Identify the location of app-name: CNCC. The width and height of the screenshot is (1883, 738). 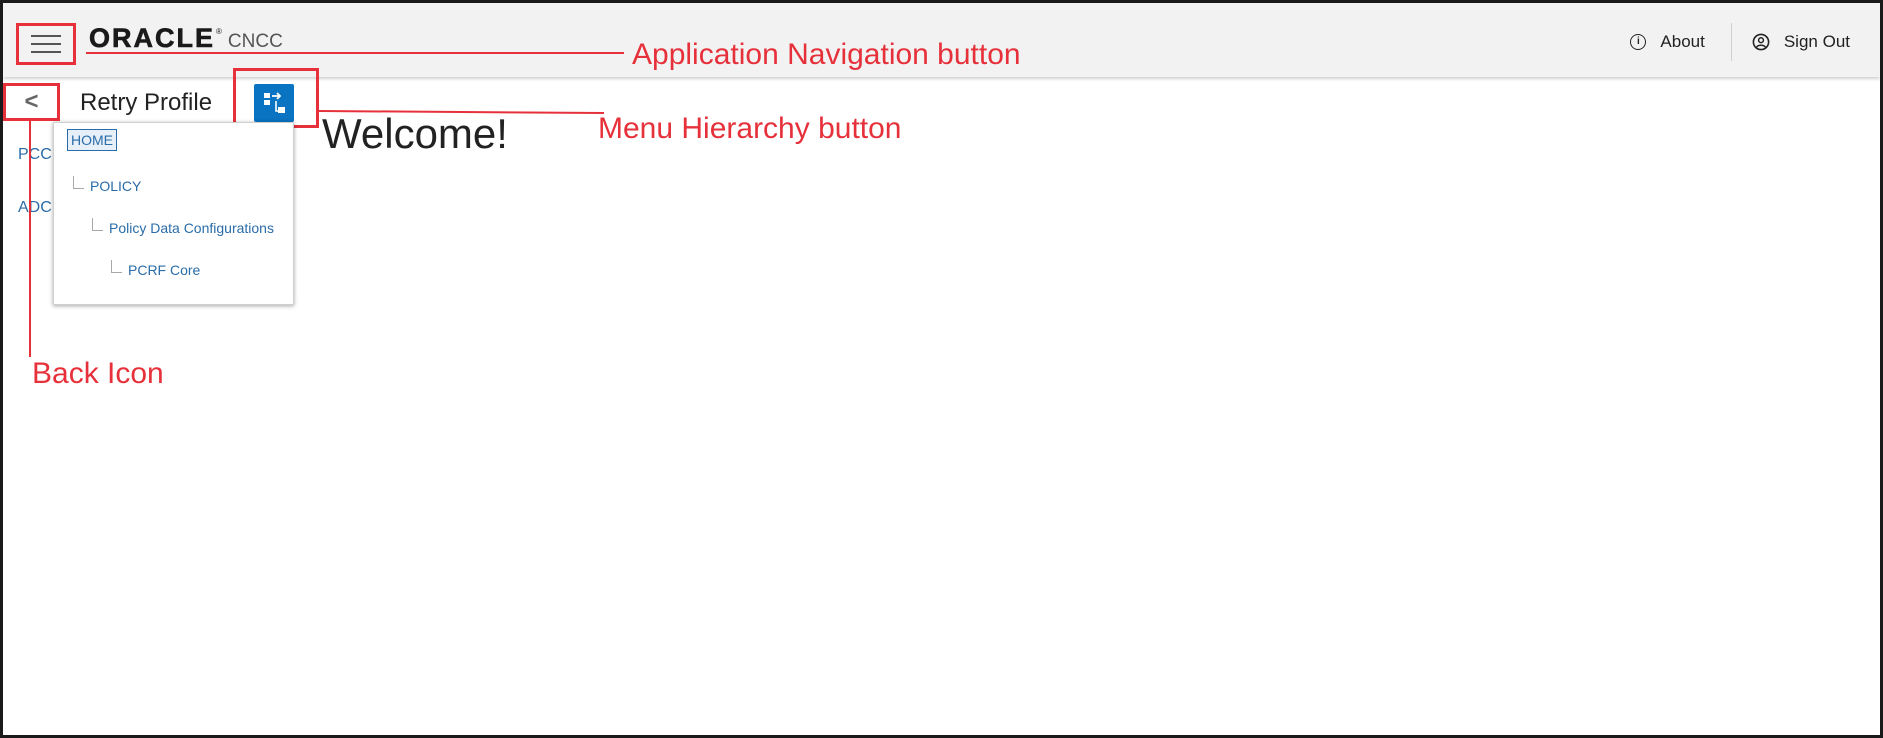
(255, 41).